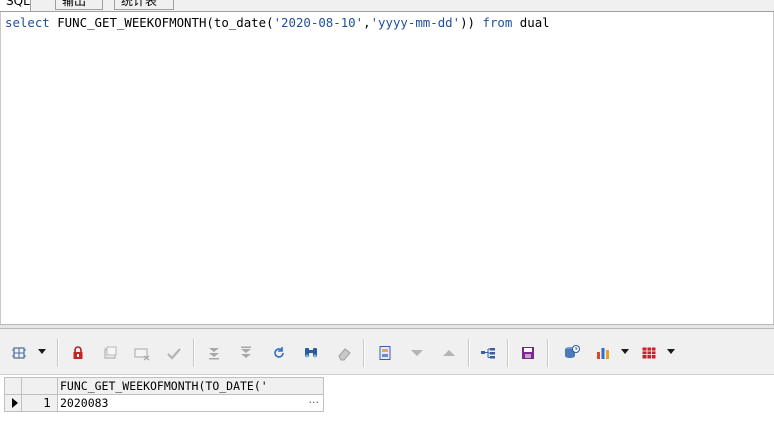  I want to click on find-icon, so click(311, 353).